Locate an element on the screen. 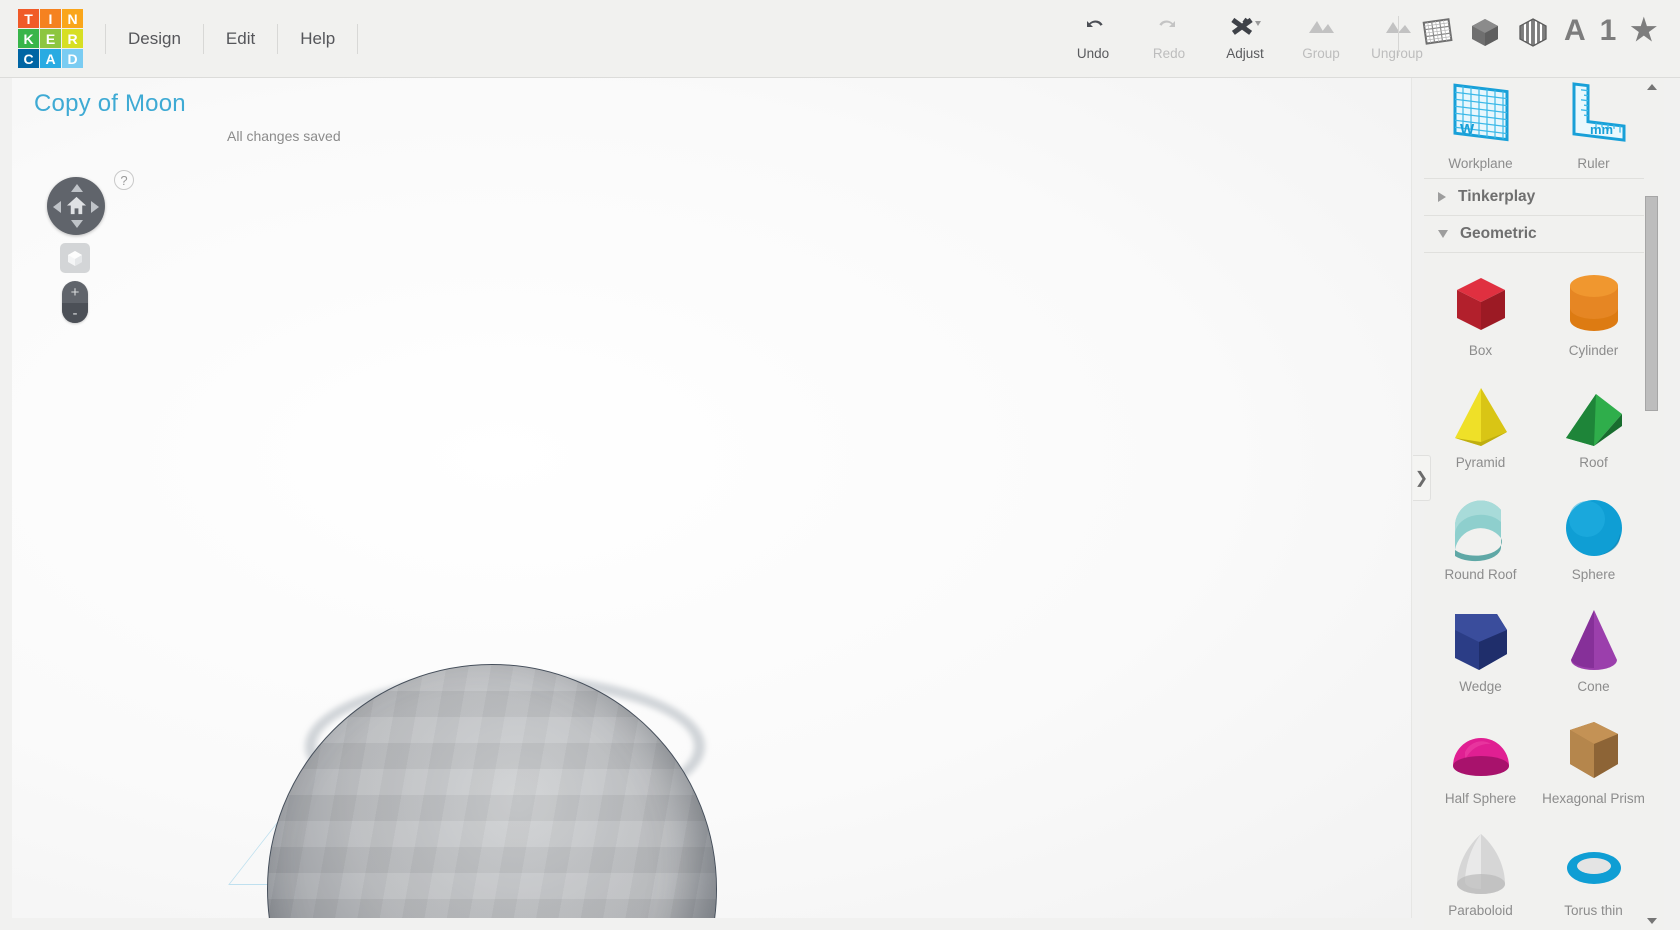 This screenshot has height=930, width=1680. favorite-star-icon: ★ is located at coordinates (1643, 31).